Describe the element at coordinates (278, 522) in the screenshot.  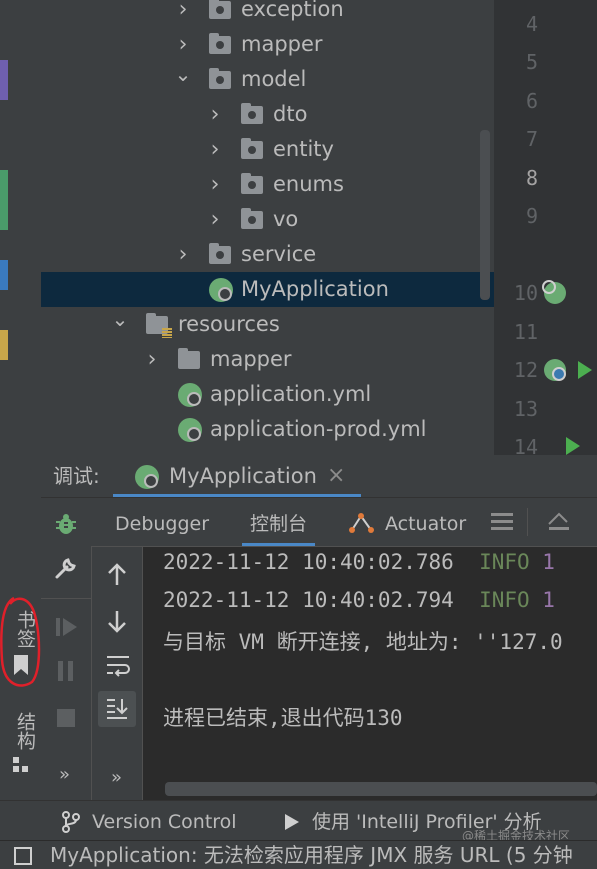
I see `debug-tab: 控制台` at that location.